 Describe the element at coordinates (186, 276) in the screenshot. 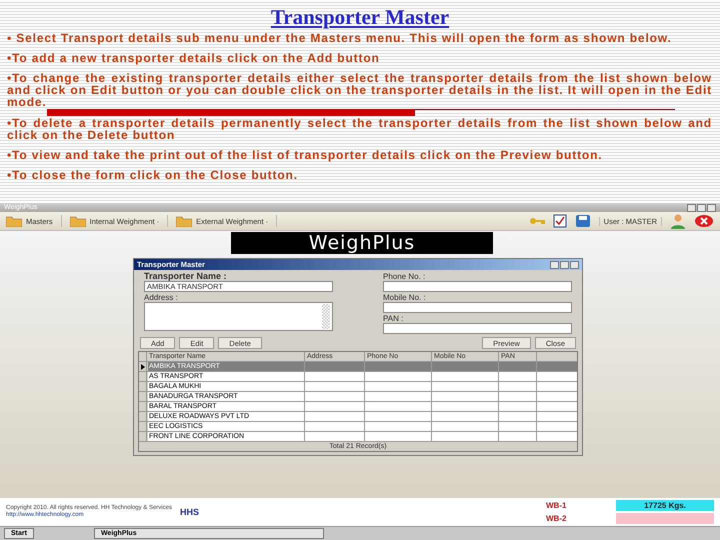

I see `field-label: Transporter Name :` at that location.